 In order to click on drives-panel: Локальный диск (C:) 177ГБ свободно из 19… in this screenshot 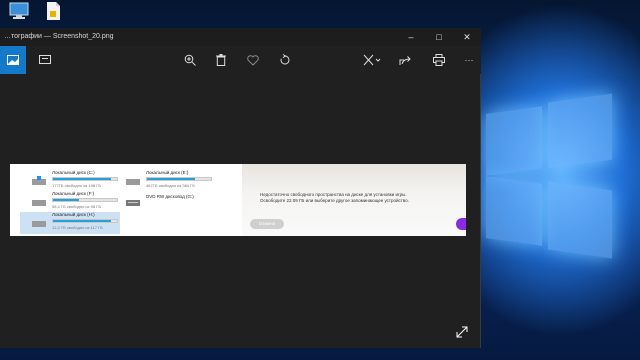, I will do `click(126, 200)`.